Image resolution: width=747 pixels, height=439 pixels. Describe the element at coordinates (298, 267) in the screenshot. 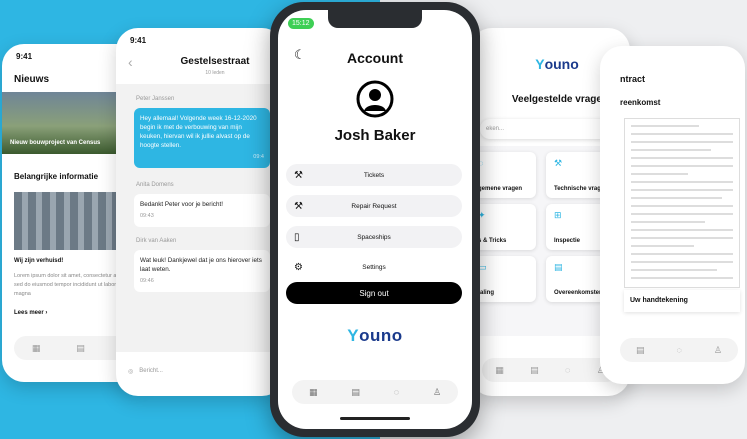

I see `gear-icon: ⚙` at that location.